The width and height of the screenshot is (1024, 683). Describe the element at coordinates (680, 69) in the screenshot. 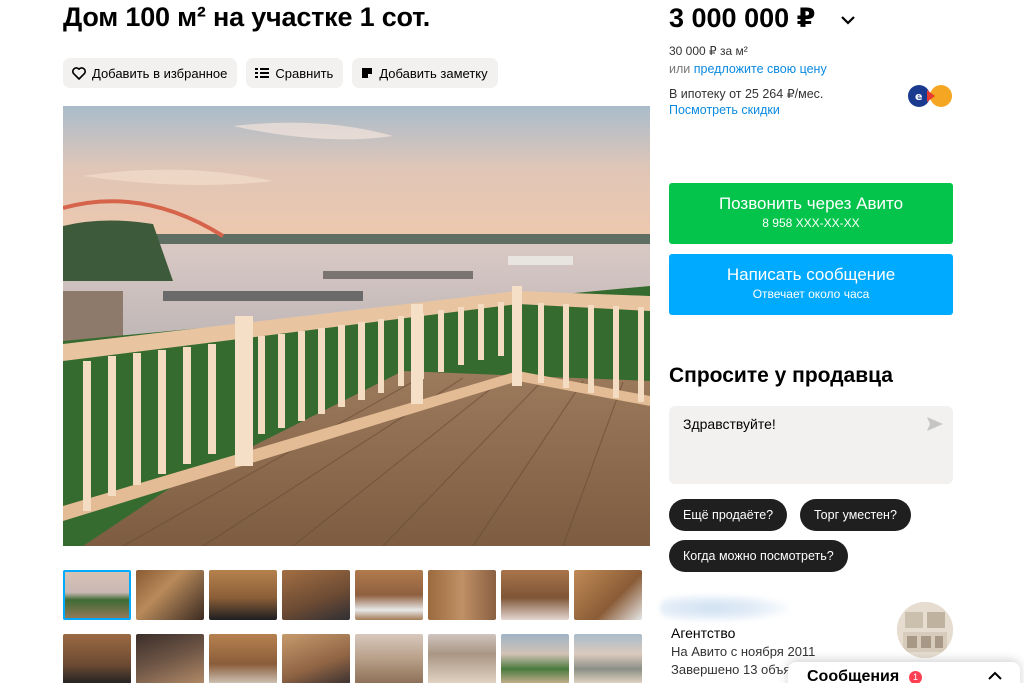

I see `offer-prefix: или` at that location.